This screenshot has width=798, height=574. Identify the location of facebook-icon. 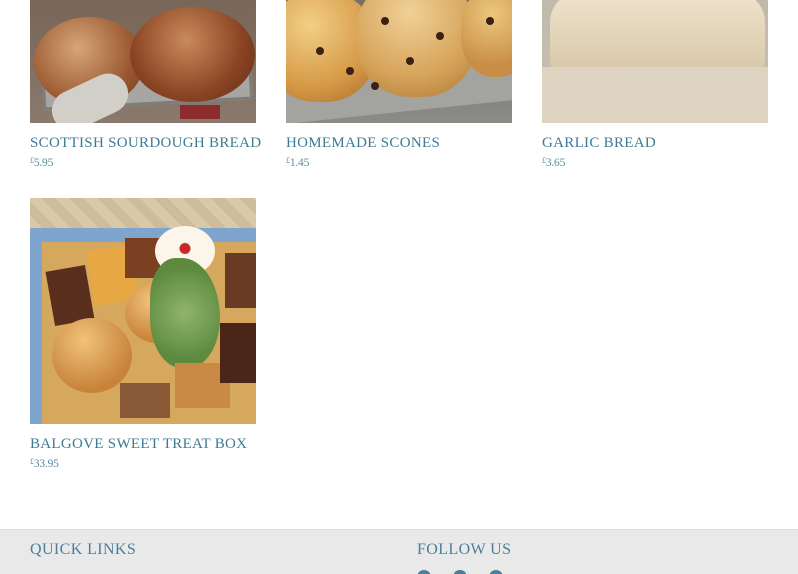
(424, 572).